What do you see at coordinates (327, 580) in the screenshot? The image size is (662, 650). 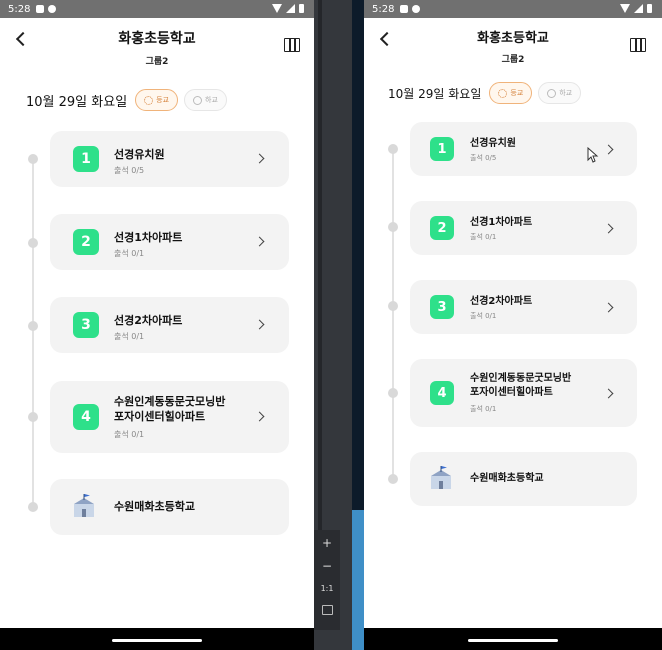 I see `zoom-controls: + − 1:1` at bounding box center [327, 580].